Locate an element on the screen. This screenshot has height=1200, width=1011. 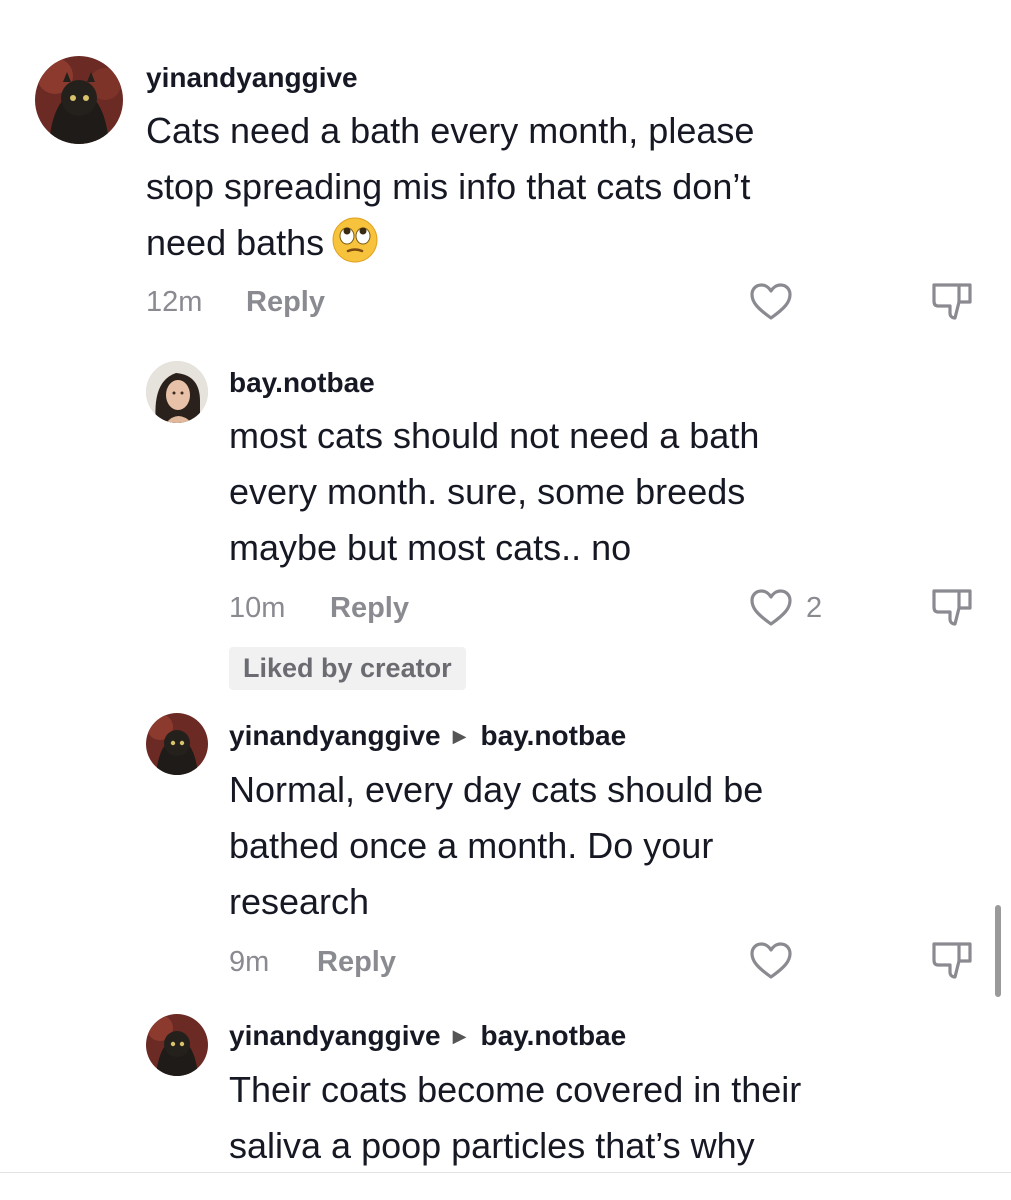
timestamp: 9m is located at coordinates (249, 962).